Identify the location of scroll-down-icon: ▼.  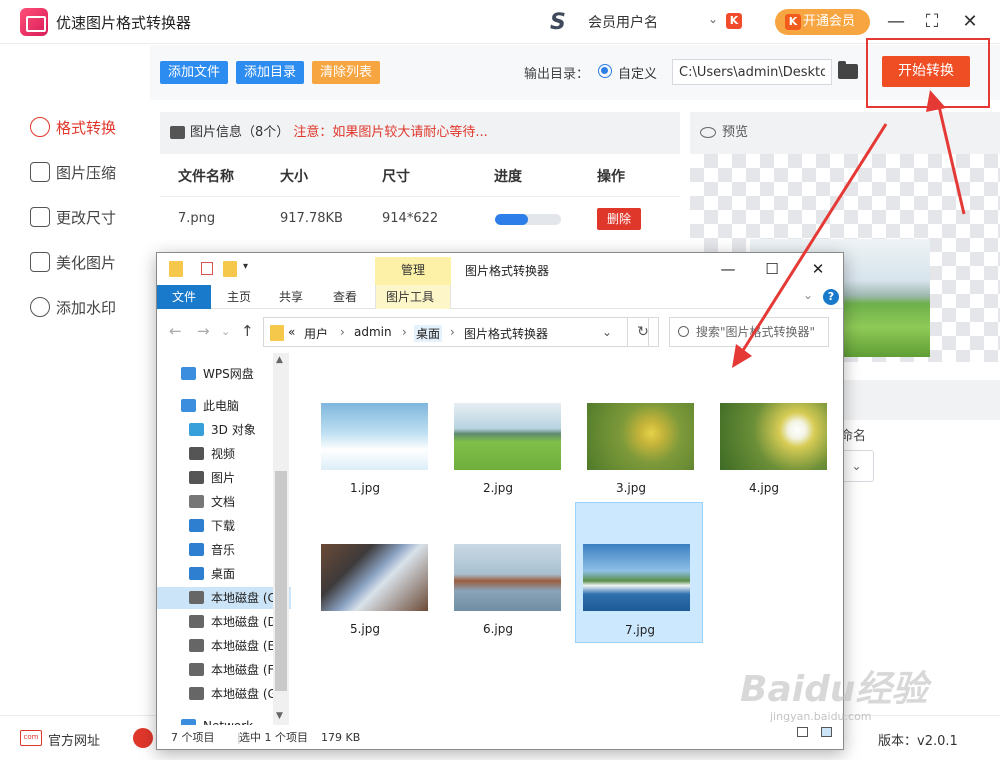
(279, 716).